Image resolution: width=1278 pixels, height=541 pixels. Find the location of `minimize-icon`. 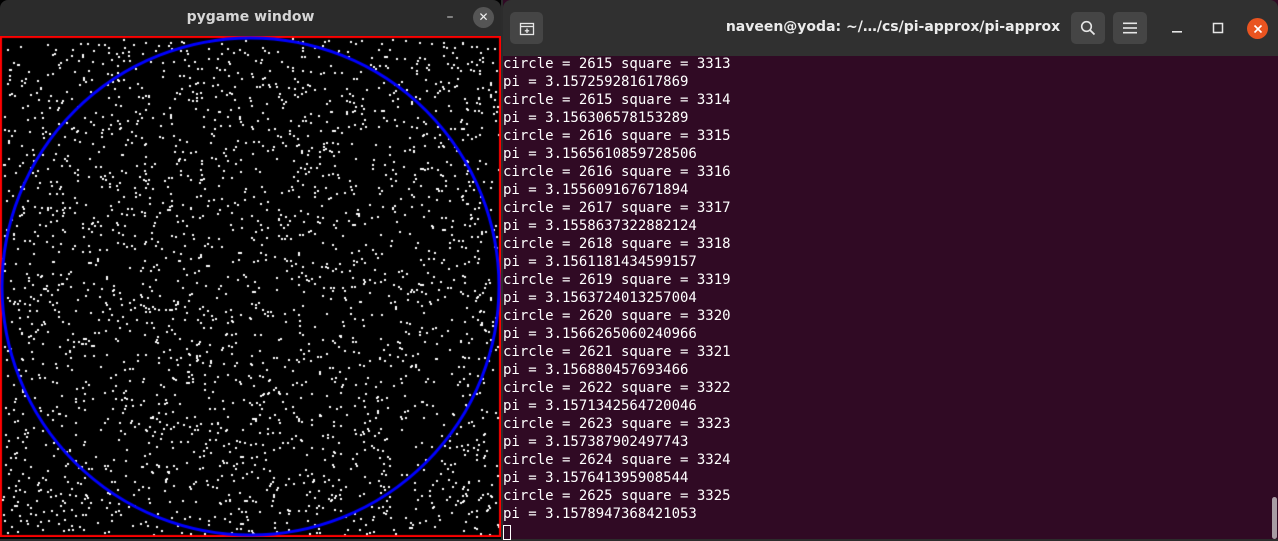

minimize-icon is located at coordinates (1177, 32).